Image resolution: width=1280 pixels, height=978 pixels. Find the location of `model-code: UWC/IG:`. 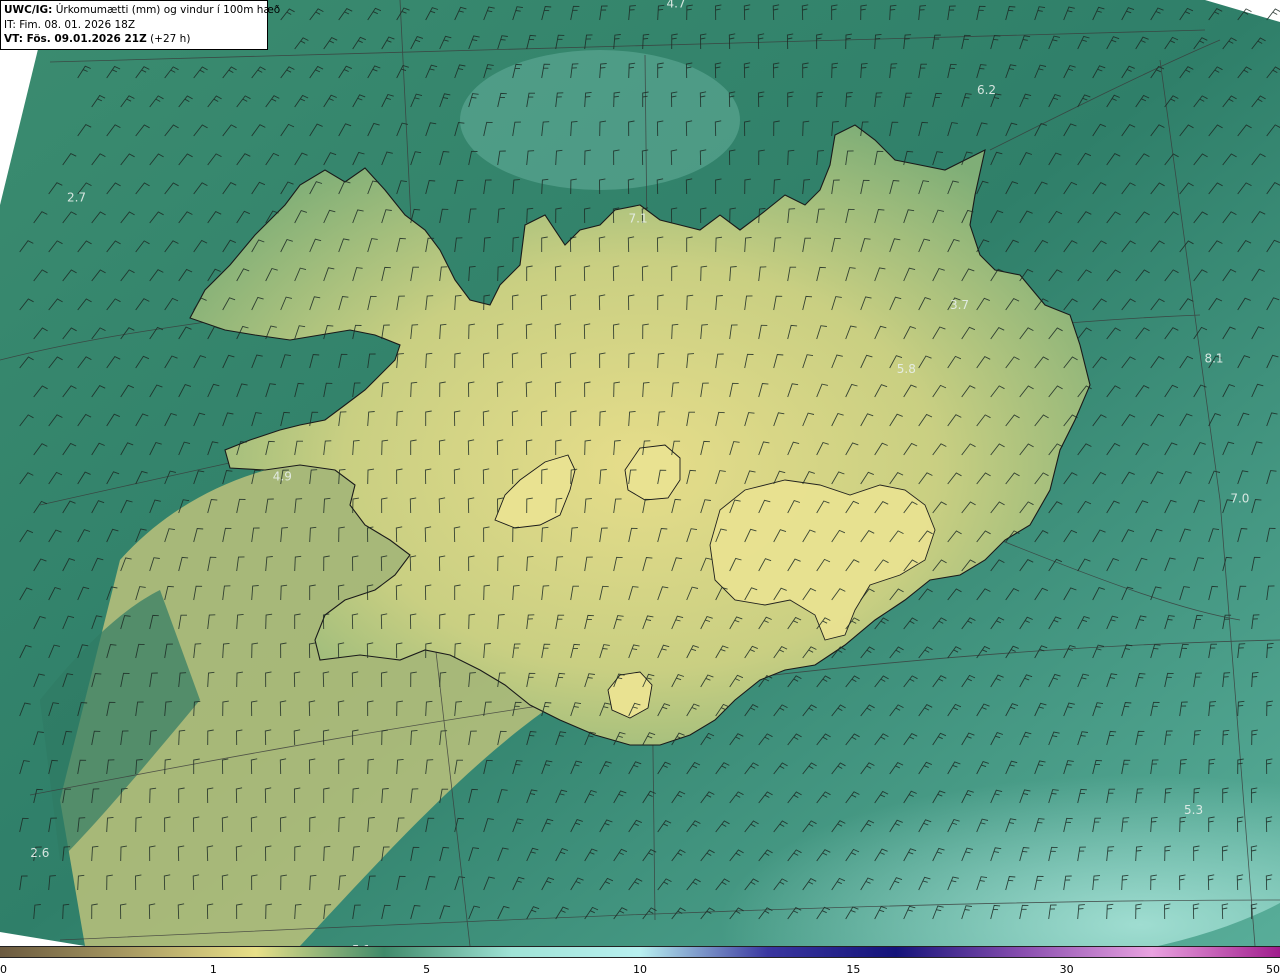

model-code: UWC/IG: is located at coordinates (28, 10).